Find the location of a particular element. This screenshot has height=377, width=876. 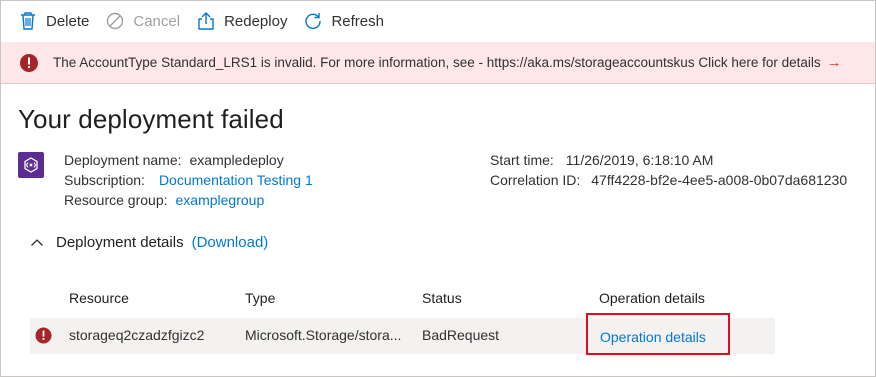

resource-group-row: Resource group: examplegroup is located at coordinates (188, 200).